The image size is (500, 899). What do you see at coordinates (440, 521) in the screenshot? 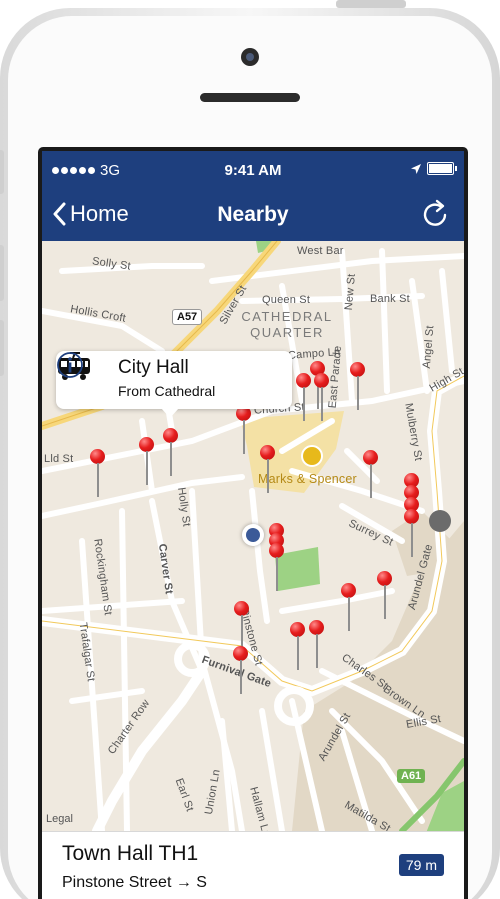
I see `cinema-icon` at bounding box center [440, 521].